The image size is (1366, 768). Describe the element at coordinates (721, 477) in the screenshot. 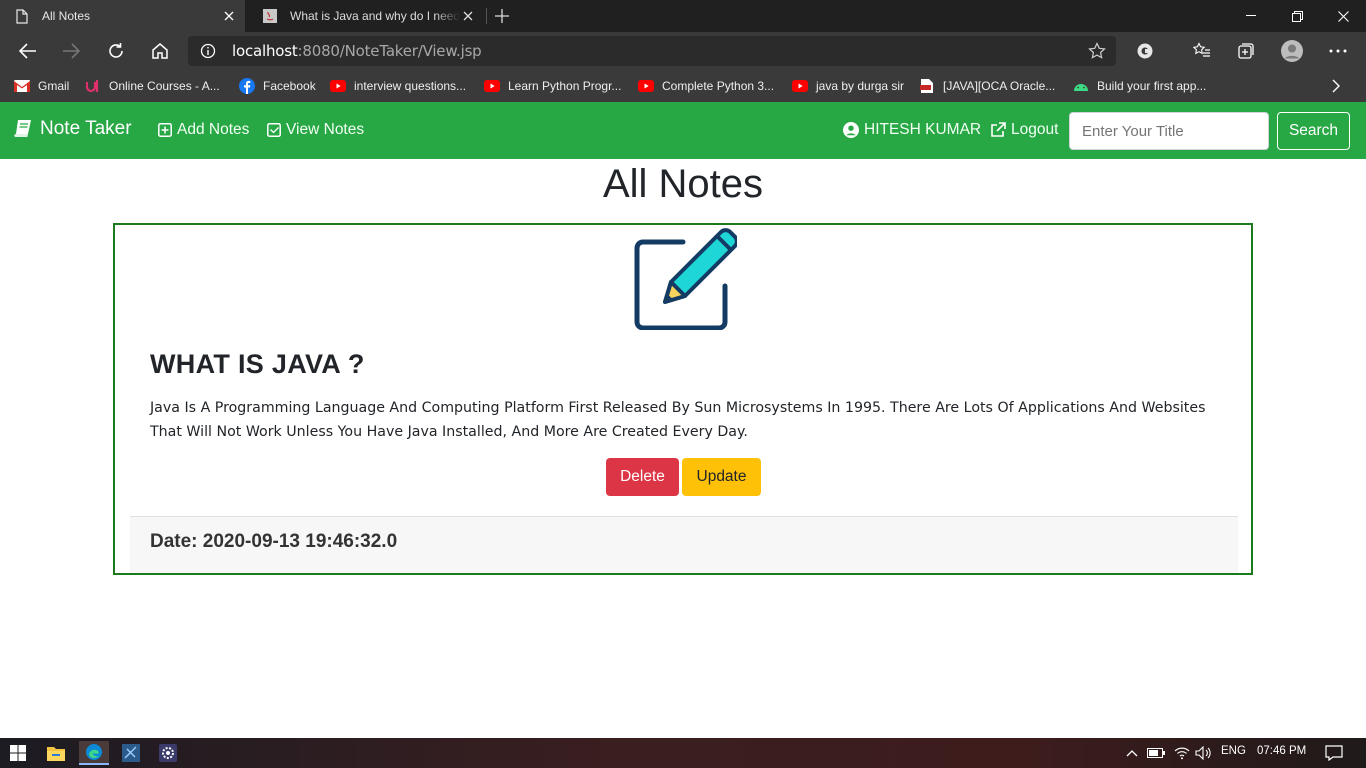

I see `update-button: Update` at that location.